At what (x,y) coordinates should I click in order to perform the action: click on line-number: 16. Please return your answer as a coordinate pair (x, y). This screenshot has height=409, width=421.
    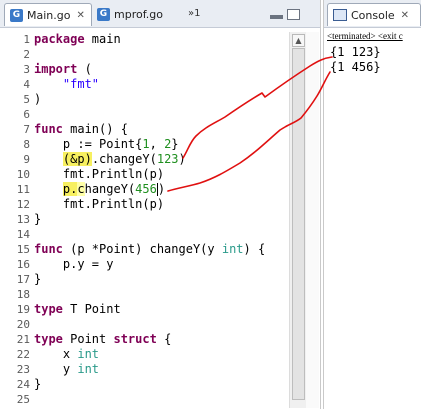
    Looking at the image, I should click on (23, 264).